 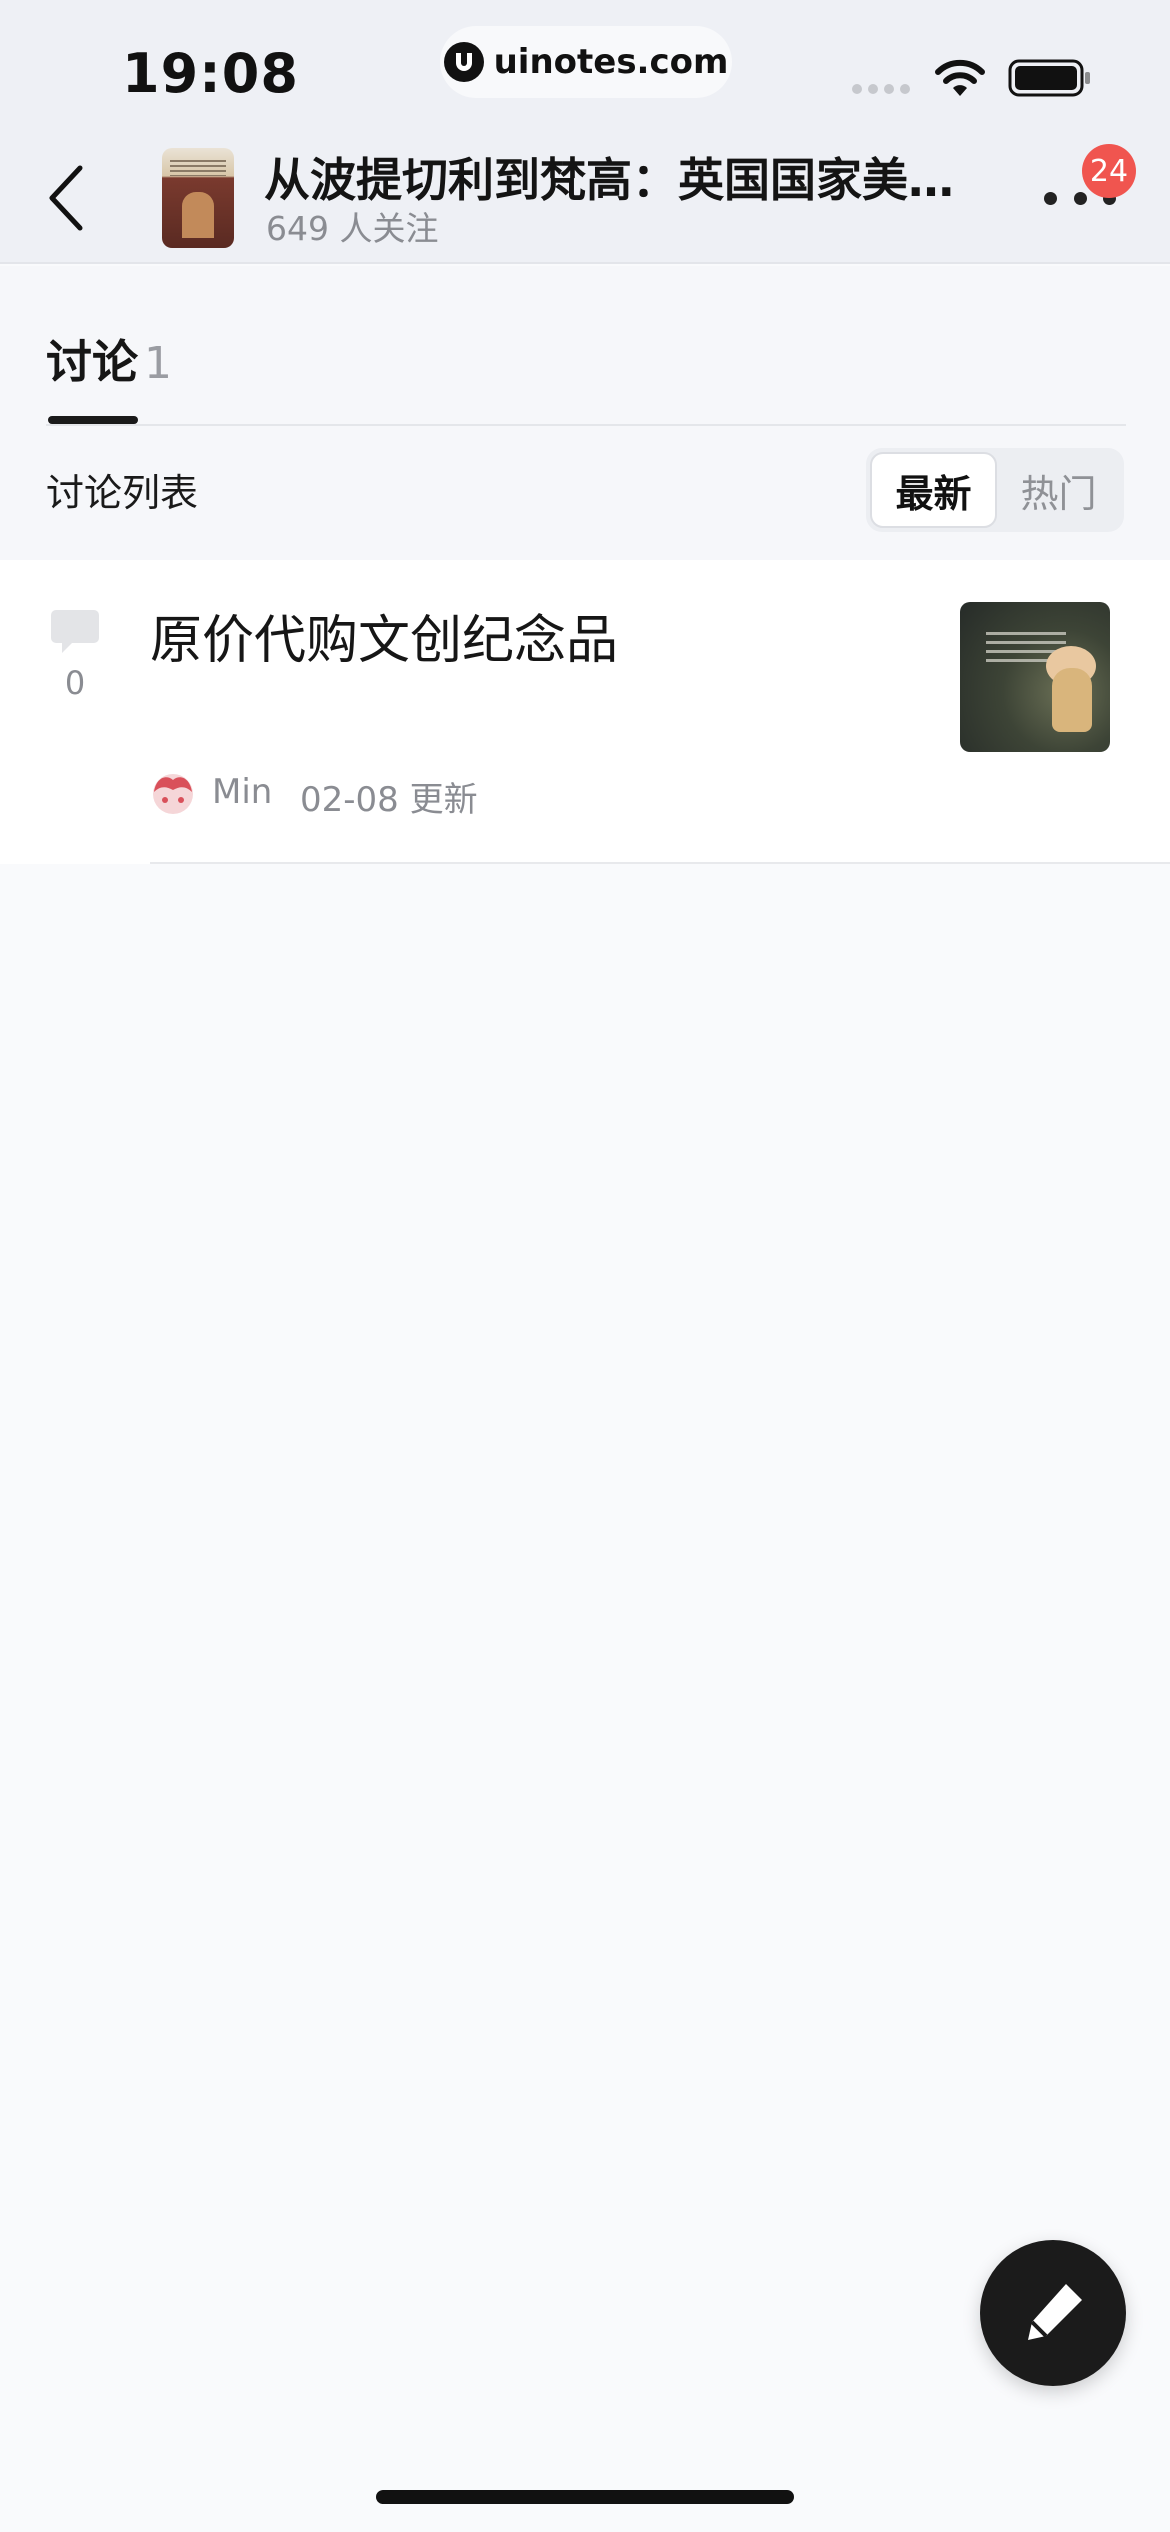 What do you see at coordinates (463, 62) in the screenshot?
I see `site-logo-icon` at bounding box center [463, 62].